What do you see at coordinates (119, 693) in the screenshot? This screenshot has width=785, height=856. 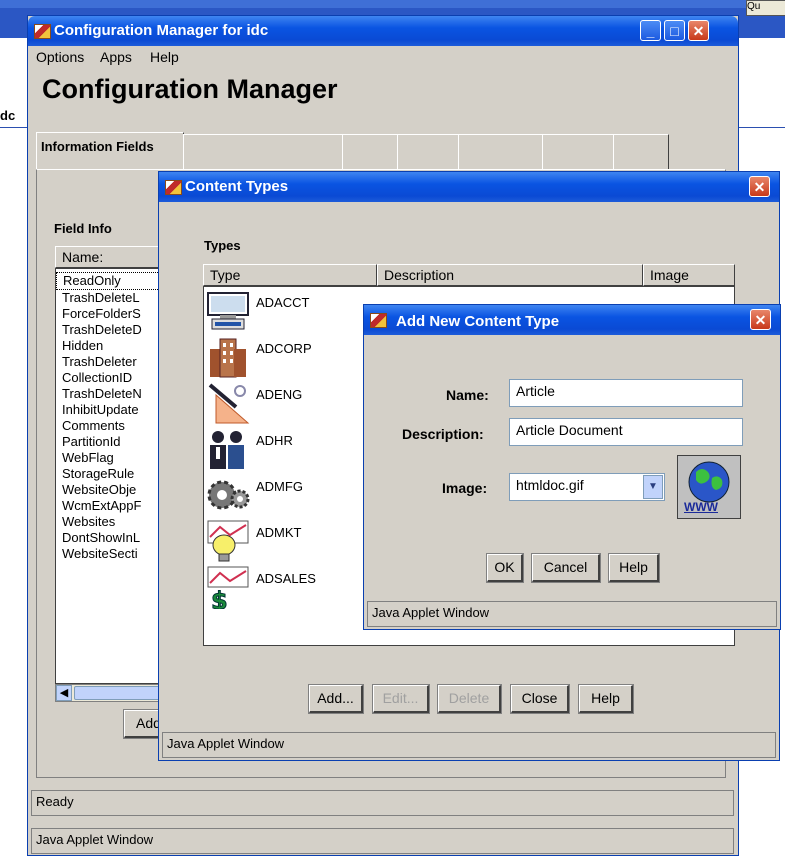 I see `scroll-thumb` at bounding box center [119, 693].